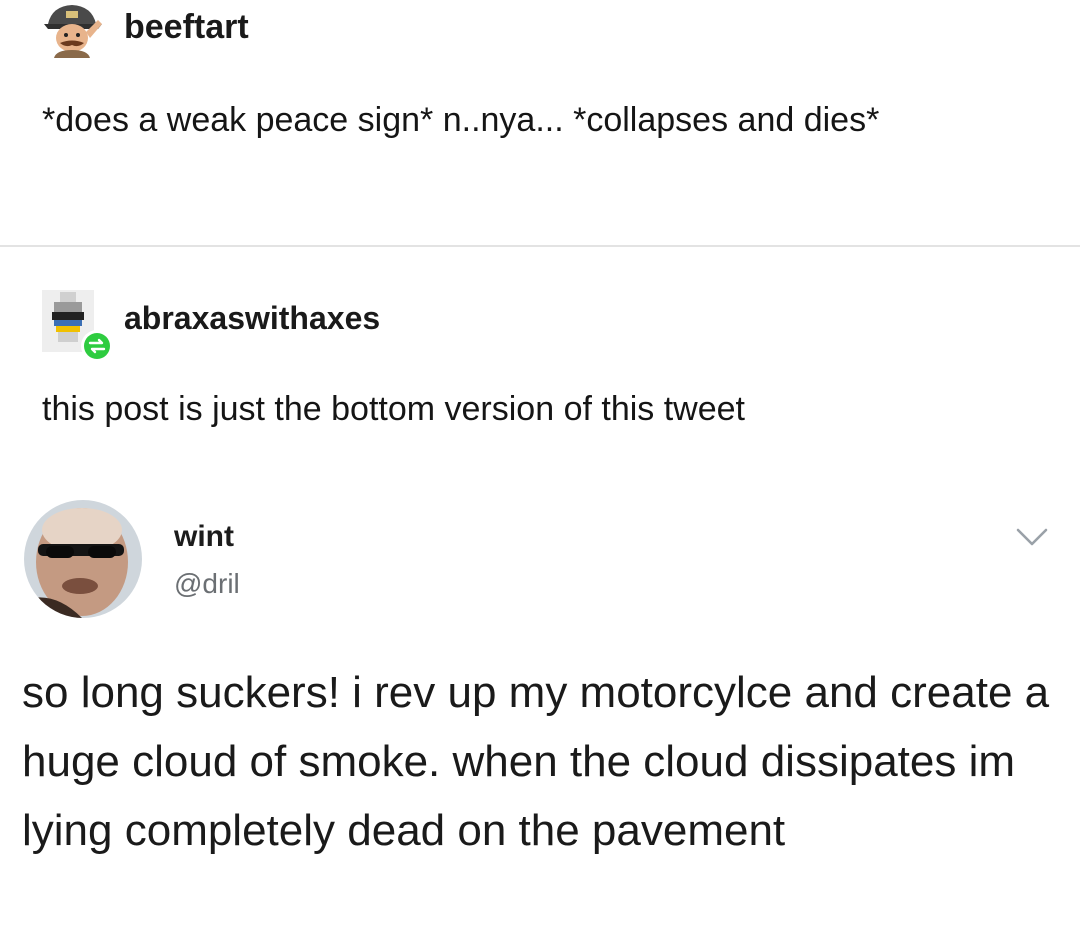 The width and height of the screenshot is (1080, 932). Describe the element at coordinates (252, 318) in the screenshot. I see `username: abraxaswithaxes` at that location.